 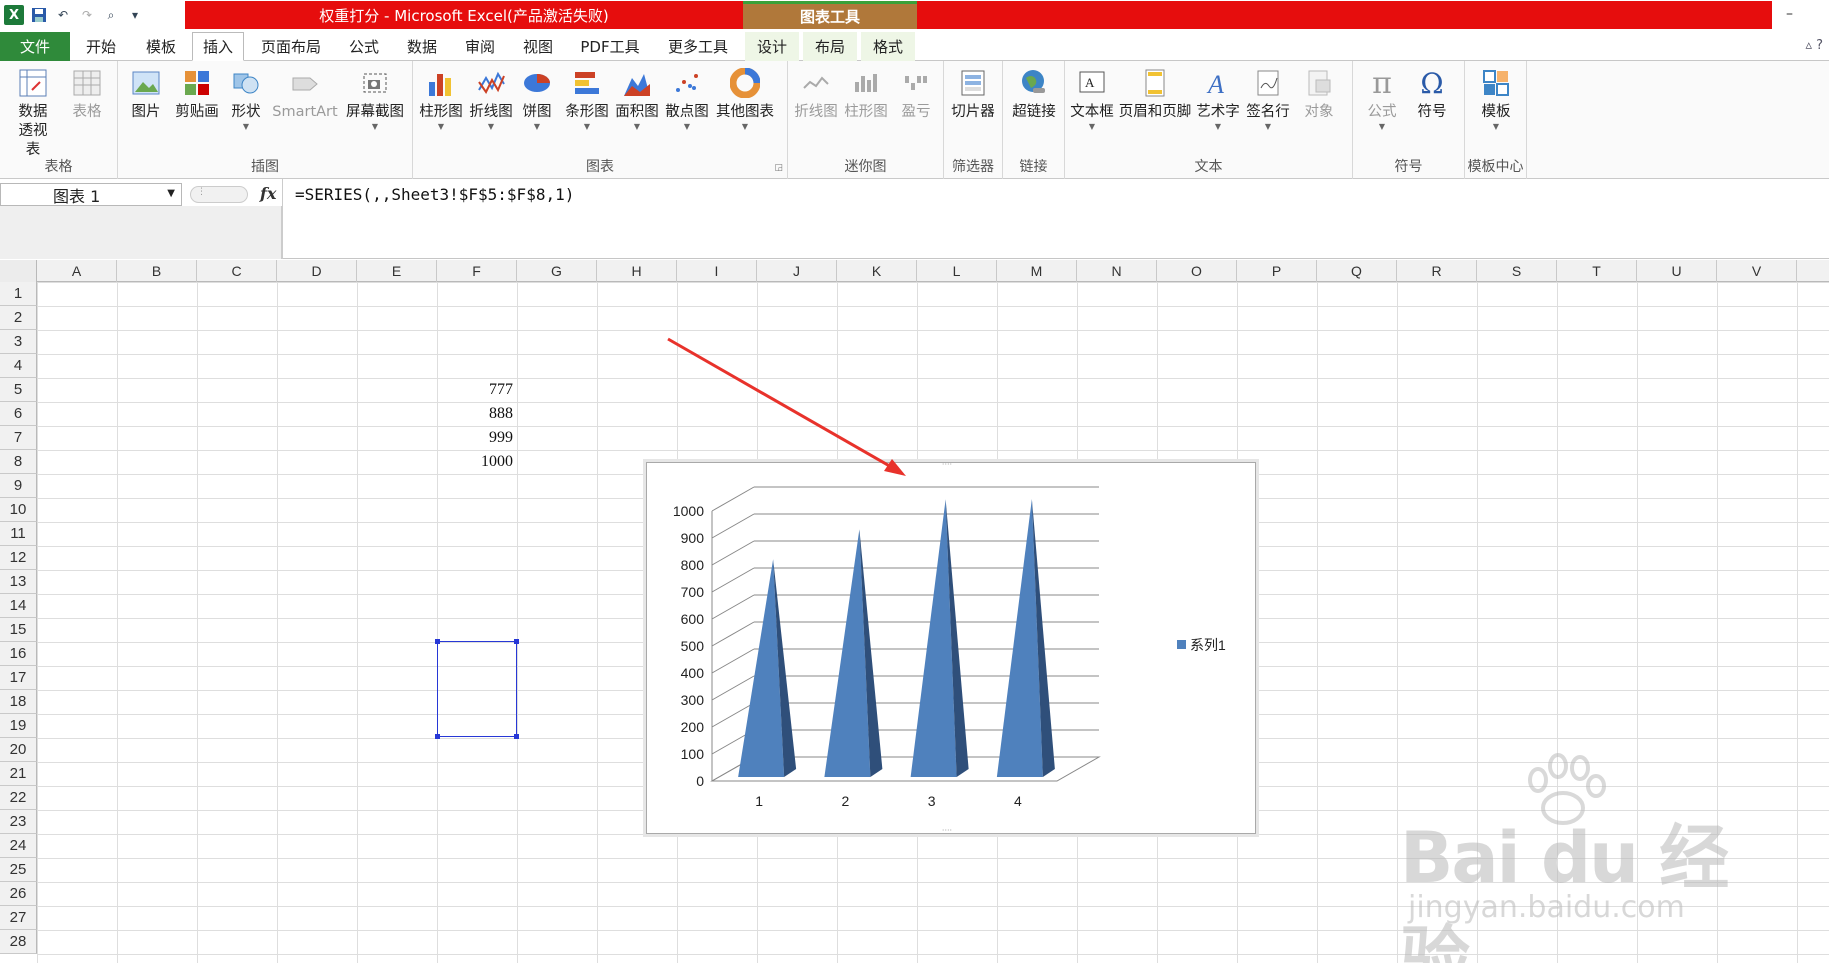 I want to click on column-header-O: O, so click(x=1197, y=271).